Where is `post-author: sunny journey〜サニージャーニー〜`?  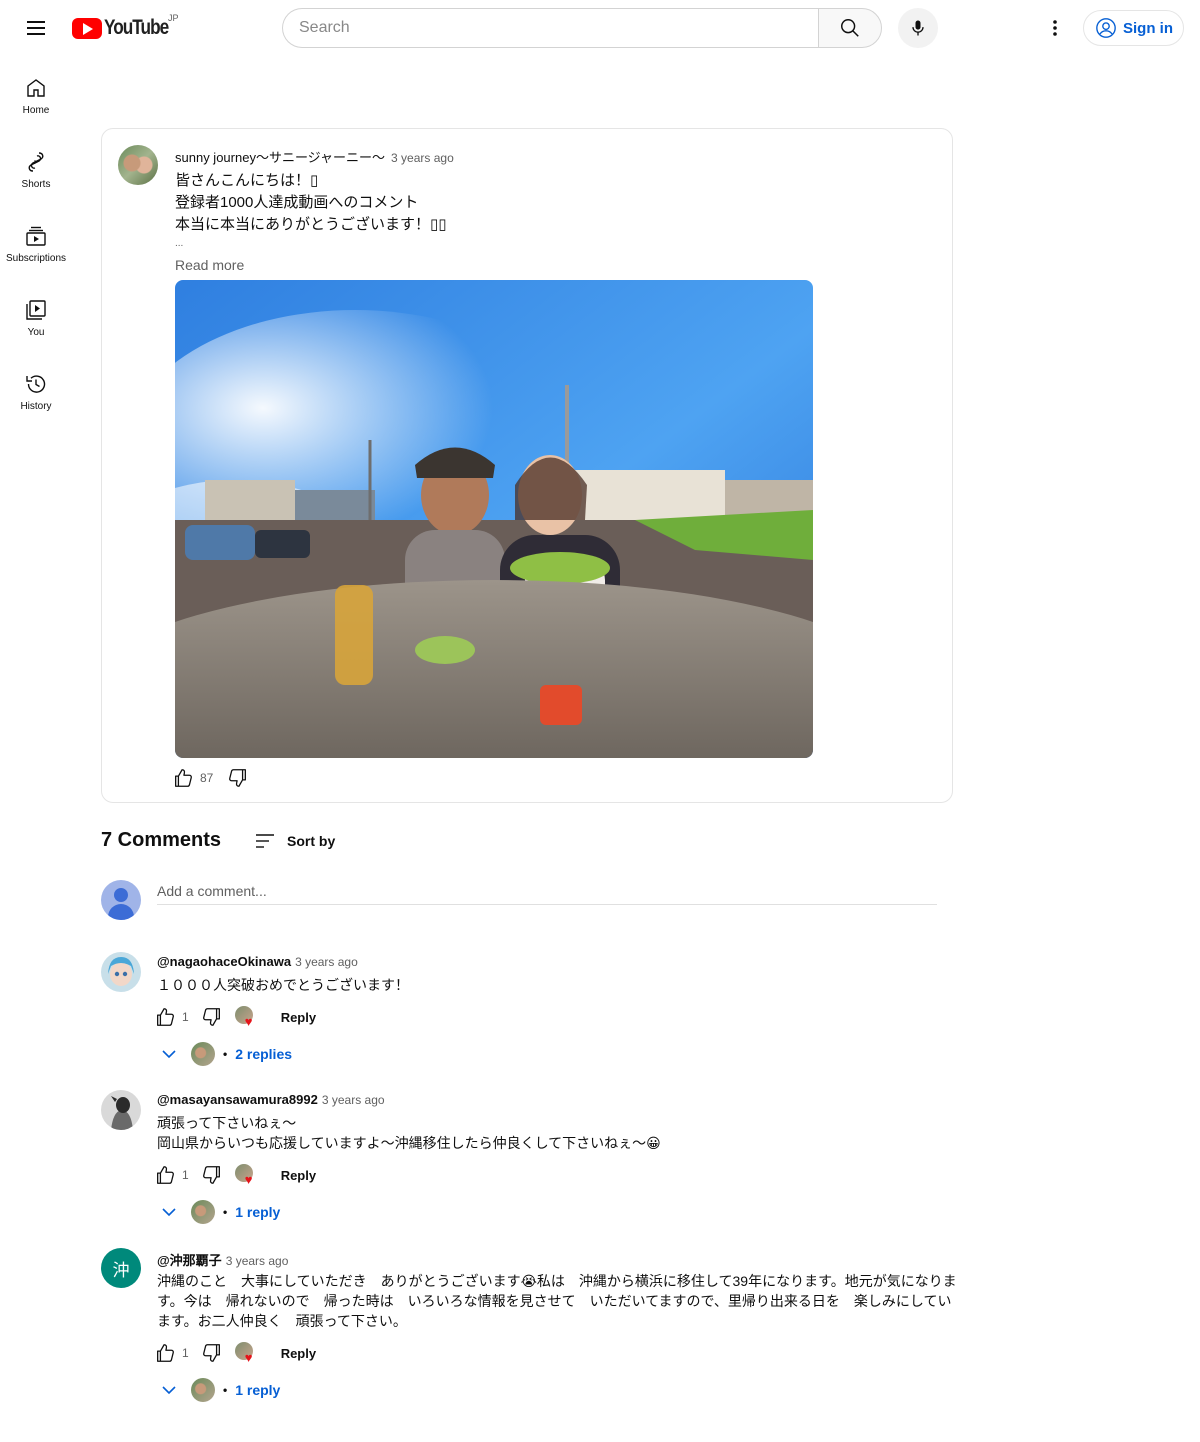 post-author: sunny journey〜サニージャーニー〜 is located at coordinates (280, 157).